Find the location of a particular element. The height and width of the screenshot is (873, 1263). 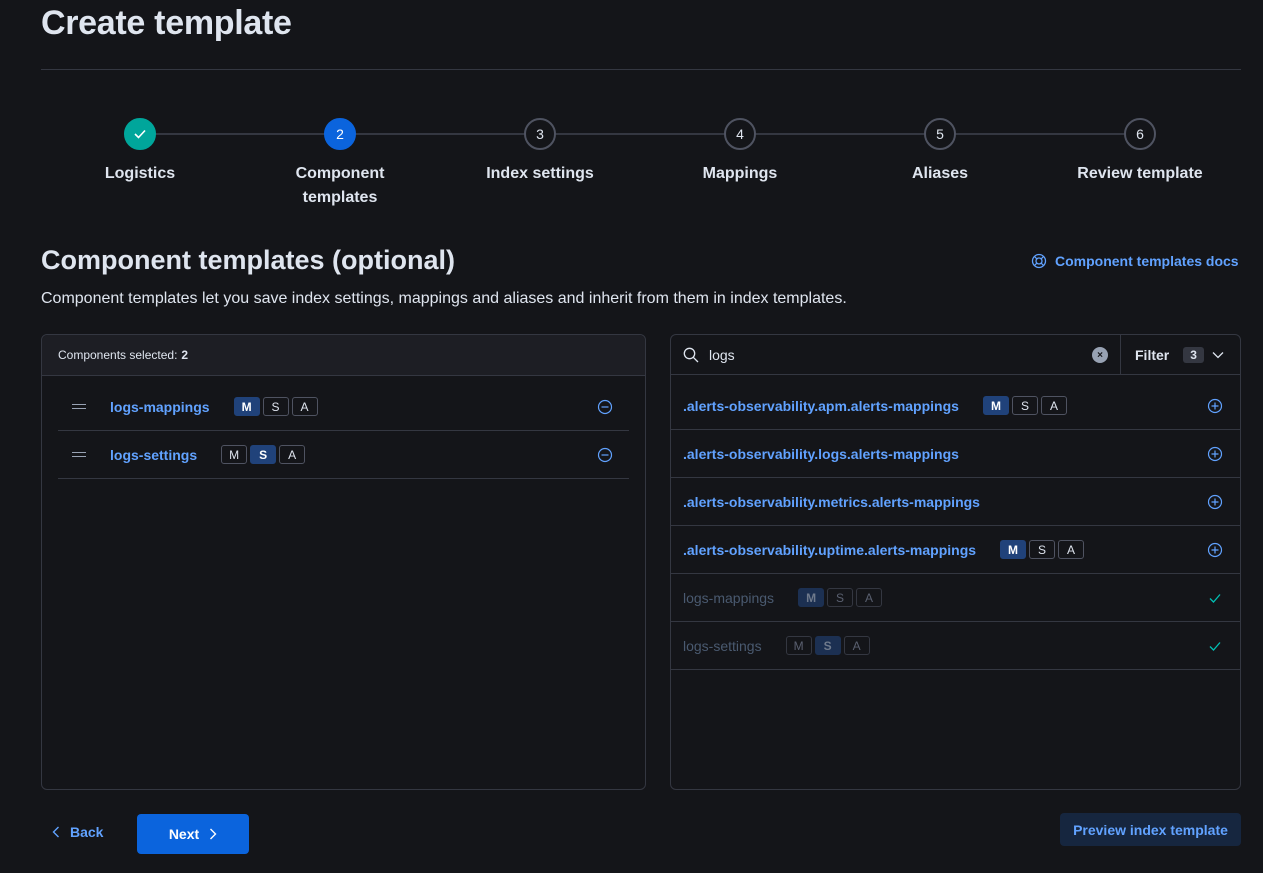

selected-component-name: logs-settings is located at coordinates (153, 455).